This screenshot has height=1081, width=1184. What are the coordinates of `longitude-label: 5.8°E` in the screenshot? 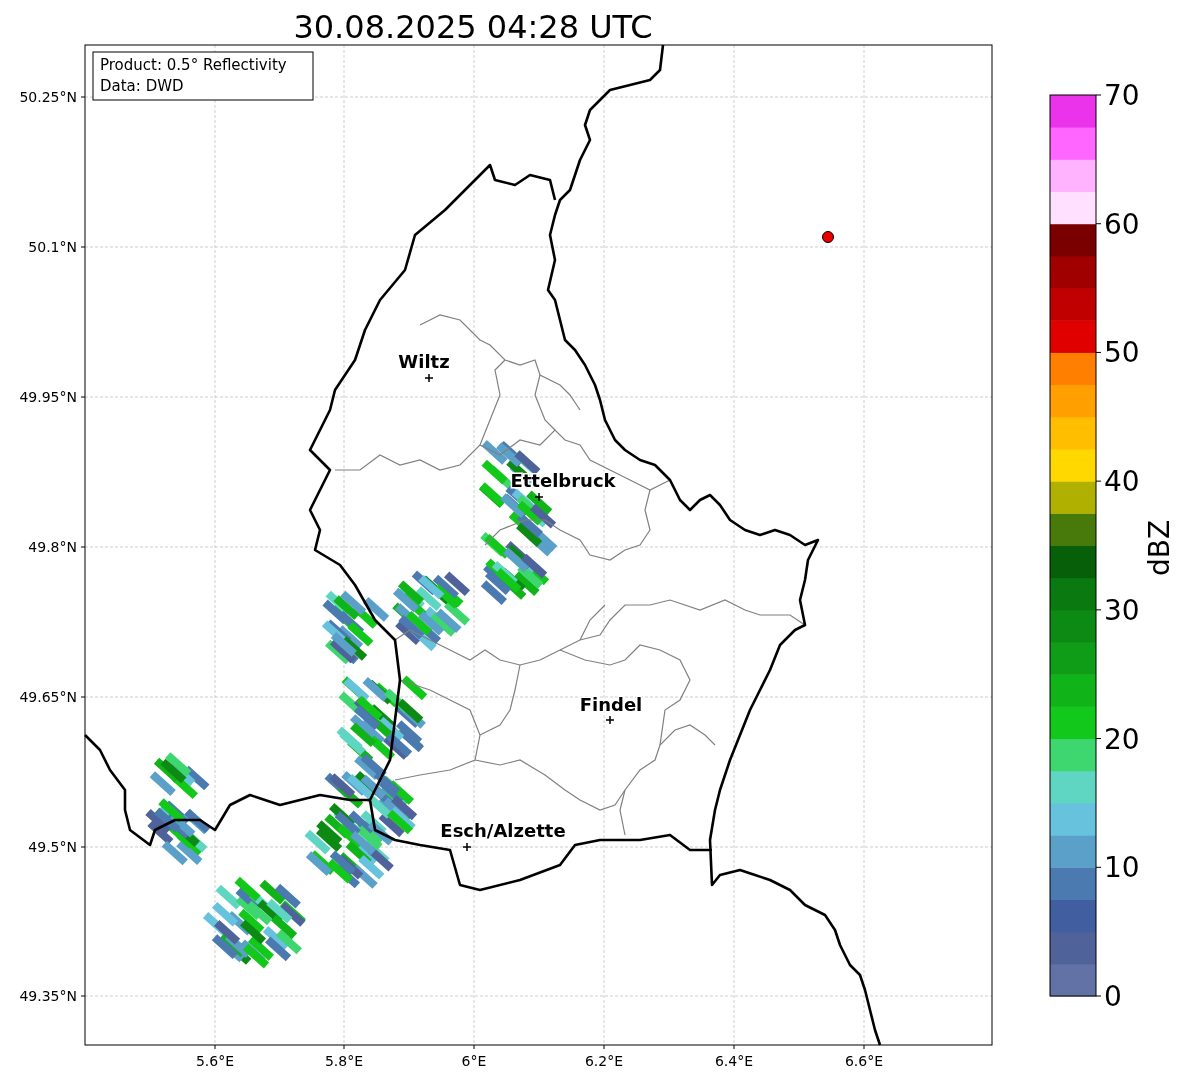 It's located at (344, 1061).